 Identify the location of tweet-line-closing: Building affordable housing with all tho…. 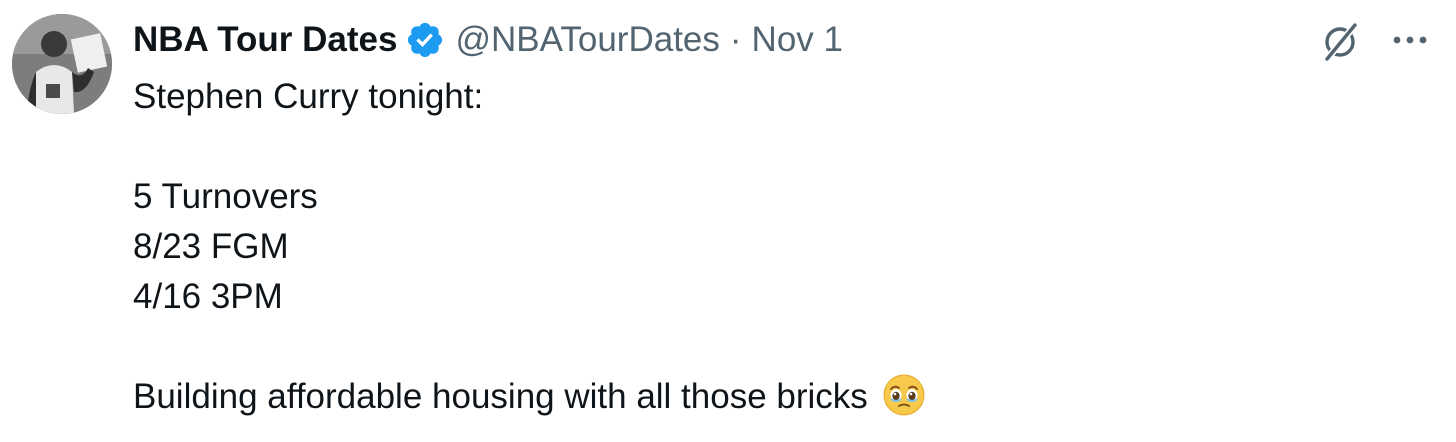
(529, 397).